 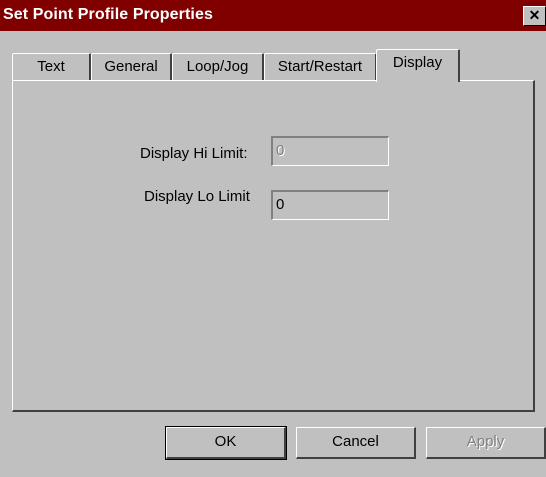 I want to click on tab-display: Display, so click(x=418, y=65).